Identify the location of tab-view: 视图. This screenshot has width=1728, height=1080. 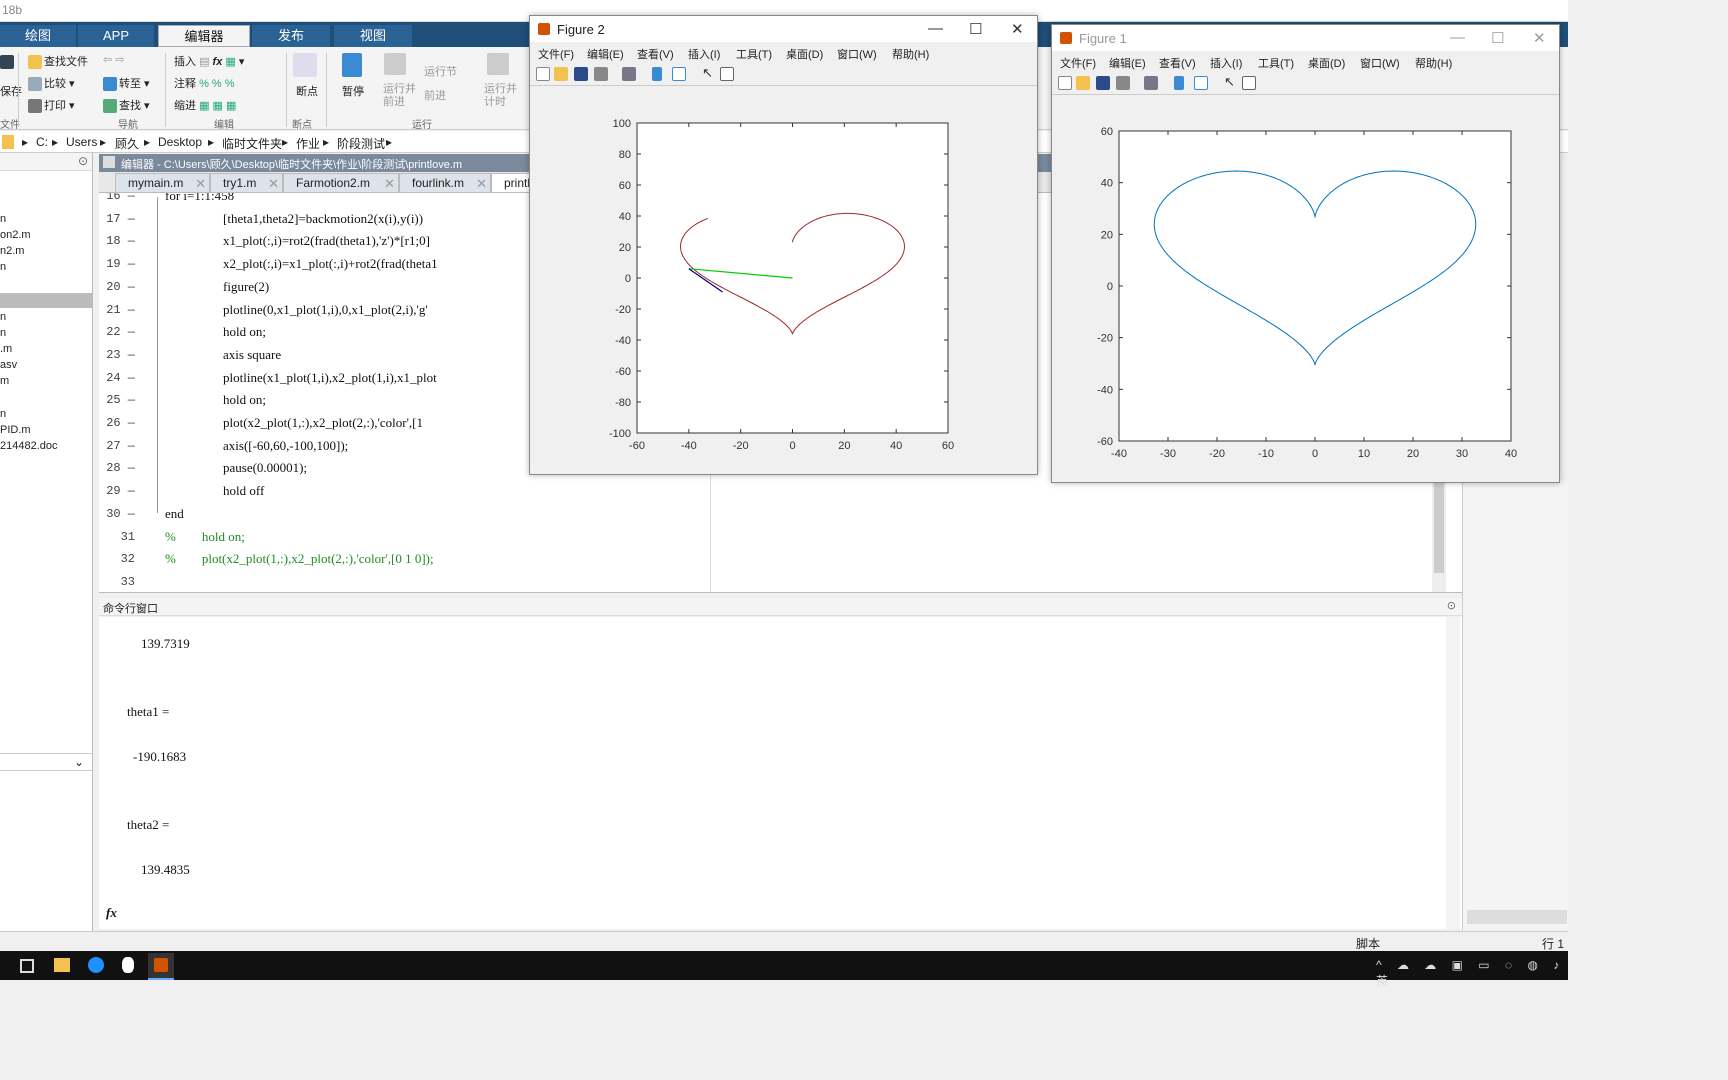
(373, 36).